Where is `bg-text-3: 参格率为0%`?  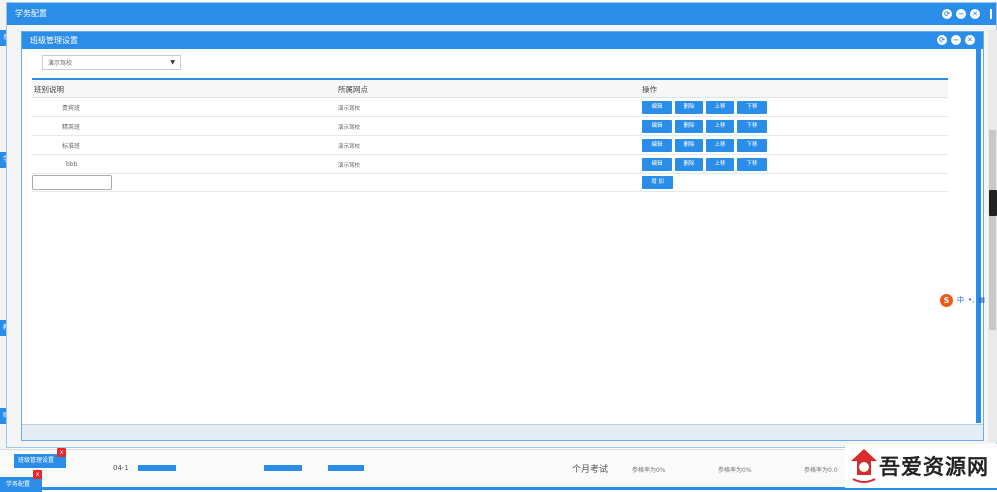
bg-text-3: 参格率为0% is located at coordinates (649, 470).